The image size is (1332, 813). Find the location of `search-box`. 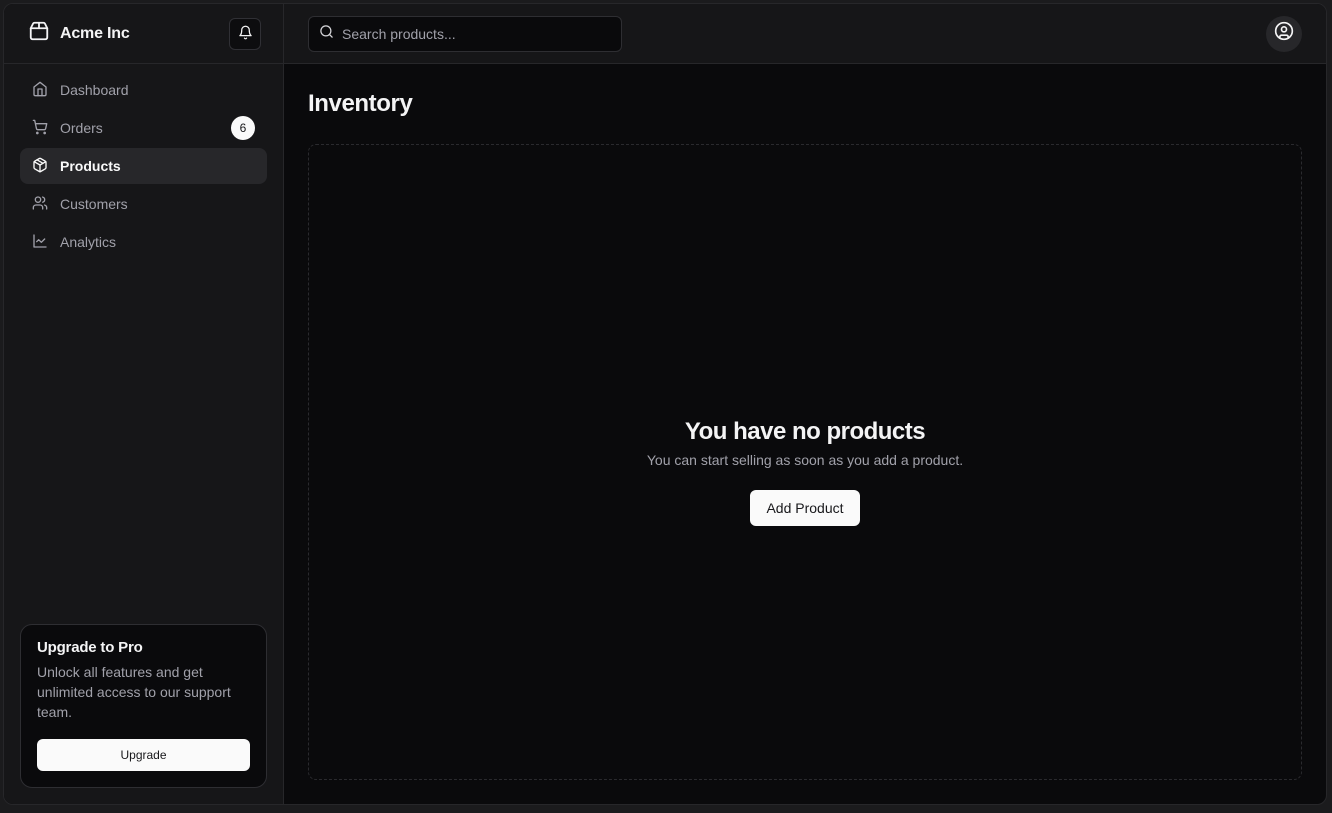

search-box is located at coordinates (465, 33).